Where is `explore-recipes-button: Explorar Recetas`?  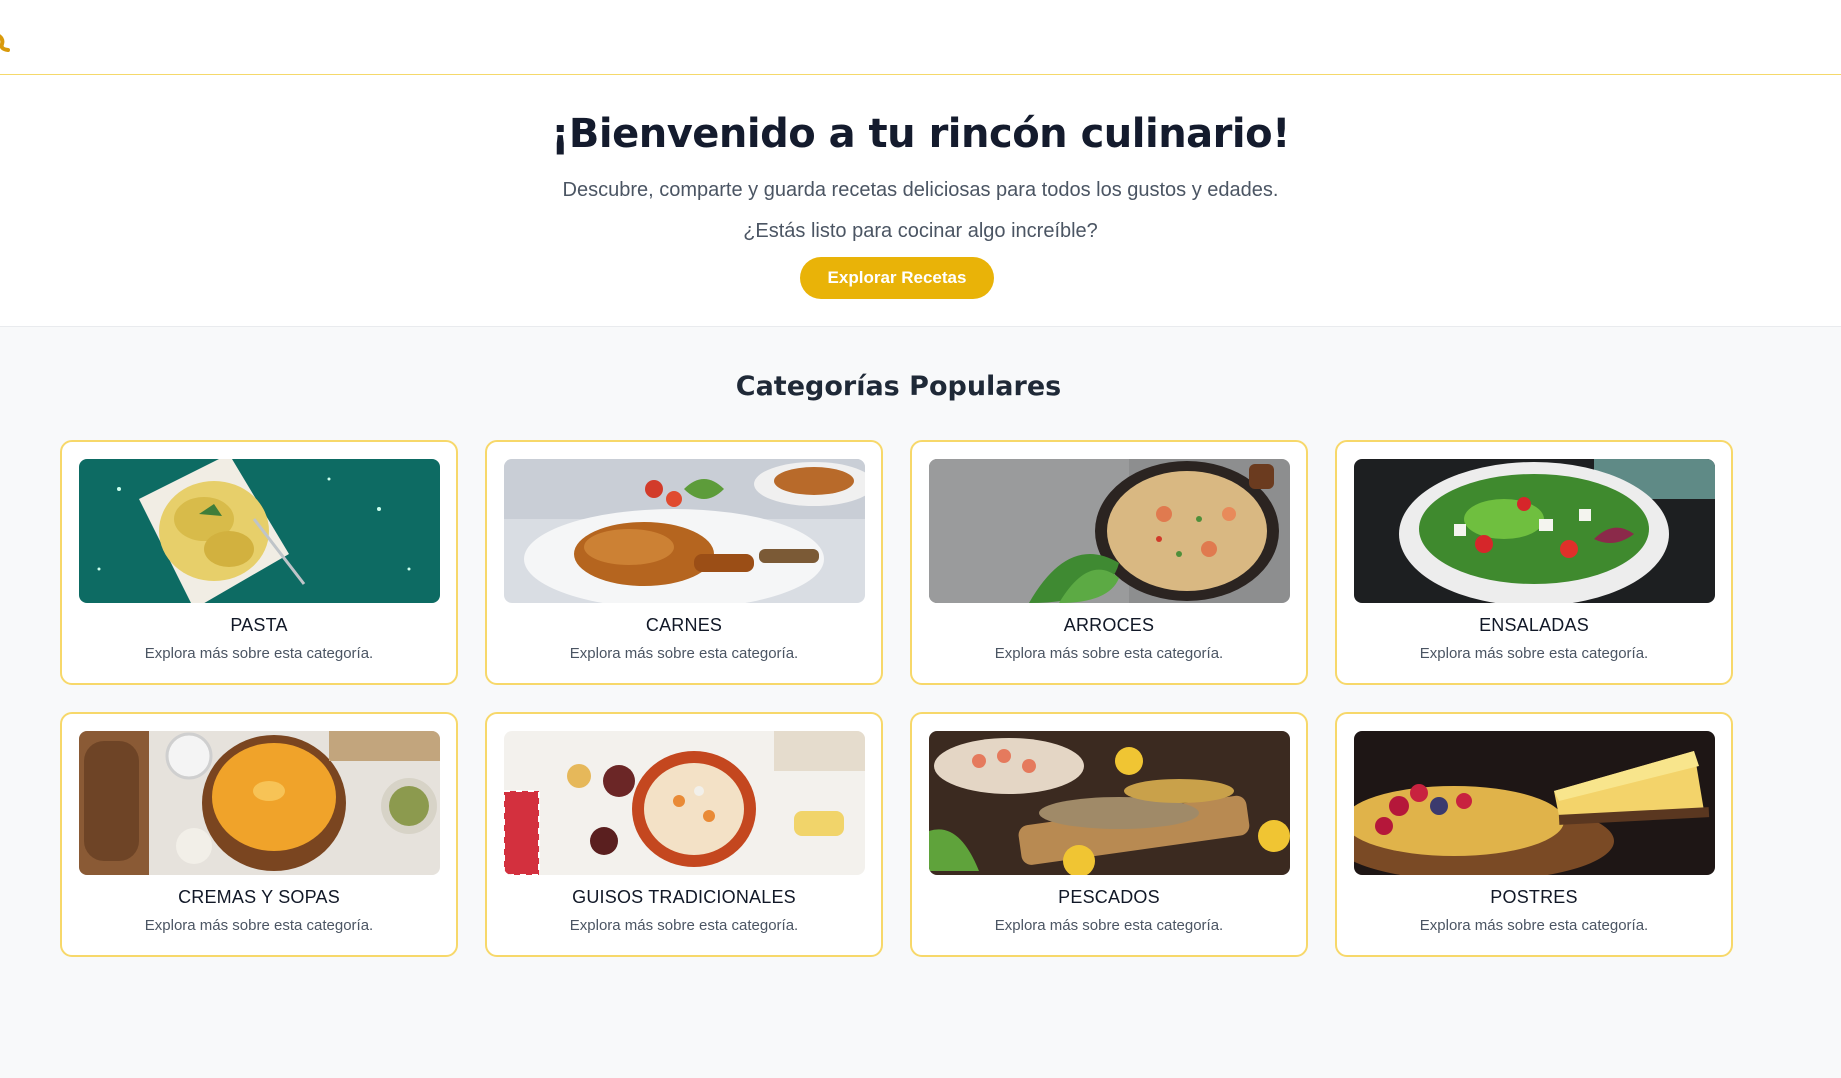 explore-recipes-button: Explorar Recetas is located at coordinates (897, 278).